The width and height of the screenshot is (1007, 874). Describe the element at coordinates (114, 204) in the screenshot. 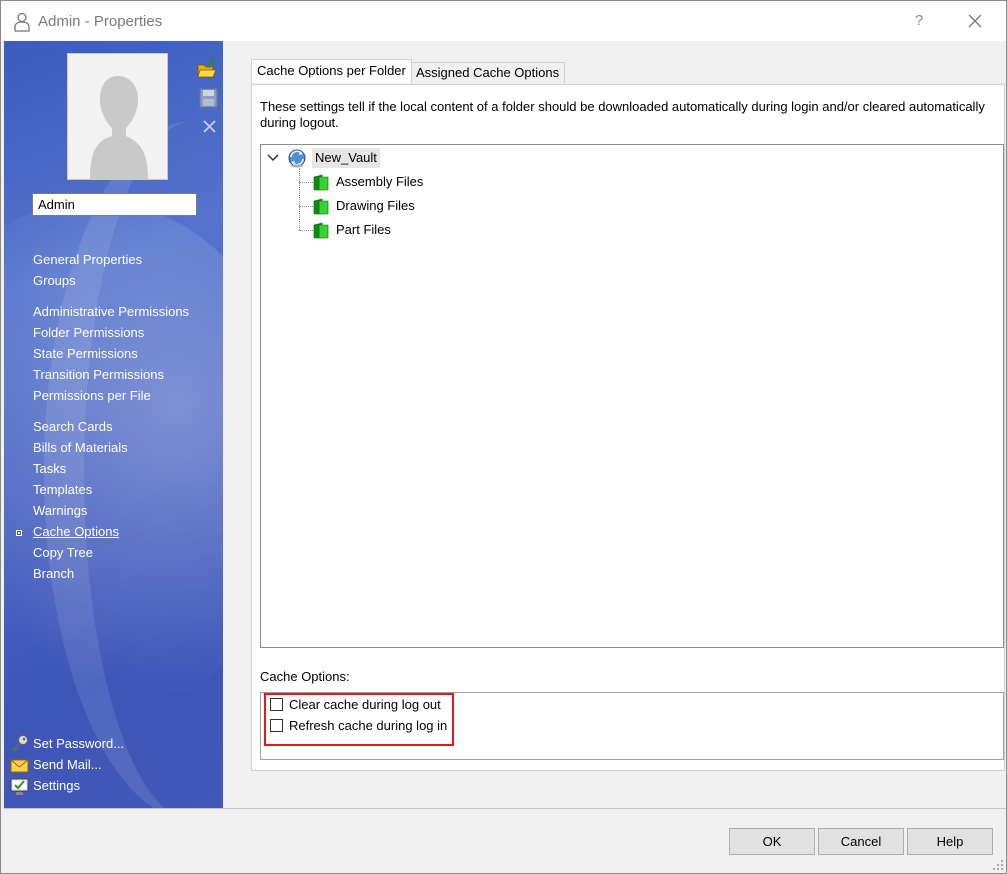

I see `user-name-field` at that location.